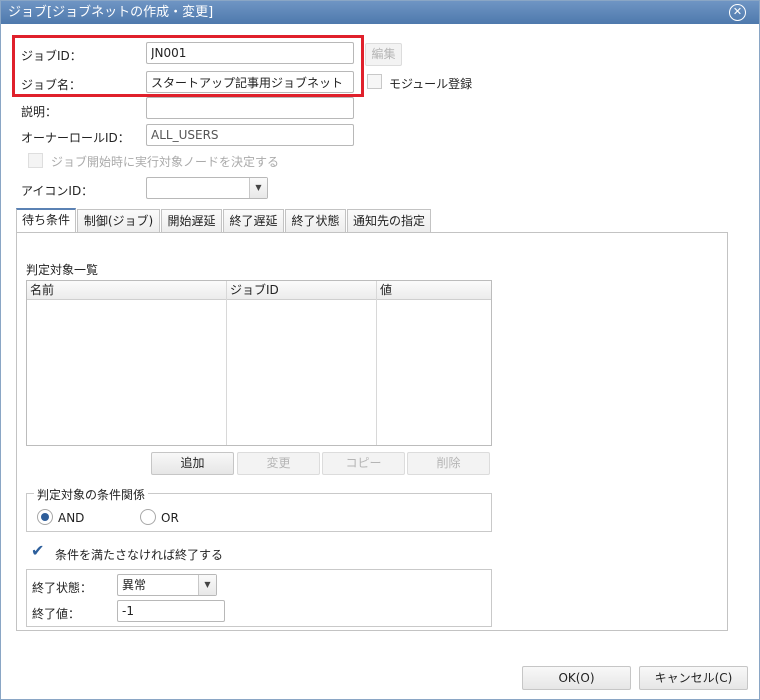  What do you see at coordinates (431, 84) in the screenshot?
I see `module-register-label: モジュール登録` at bounding box center [431, 84].